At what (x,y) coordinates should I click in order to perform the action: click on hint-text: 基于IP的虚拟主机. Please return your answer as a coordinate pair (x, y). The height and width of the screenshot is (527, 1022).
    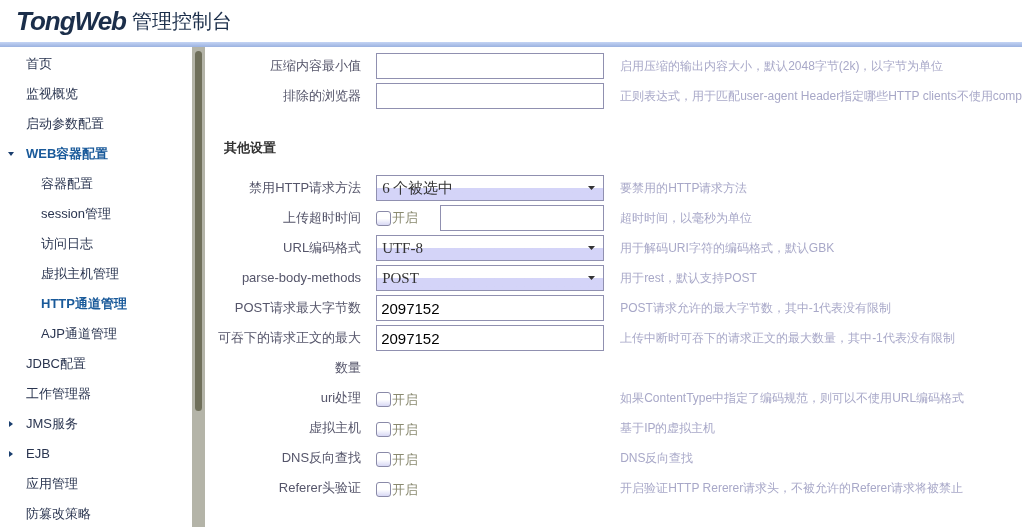
    Looking at the image, I should click on (668, 428).